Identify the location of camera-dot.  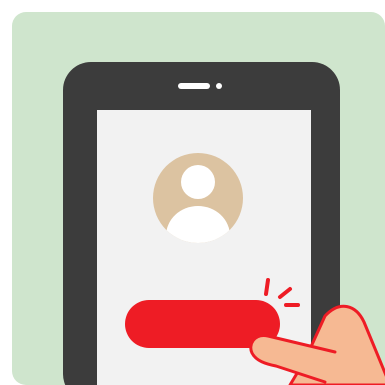
(219, 86).